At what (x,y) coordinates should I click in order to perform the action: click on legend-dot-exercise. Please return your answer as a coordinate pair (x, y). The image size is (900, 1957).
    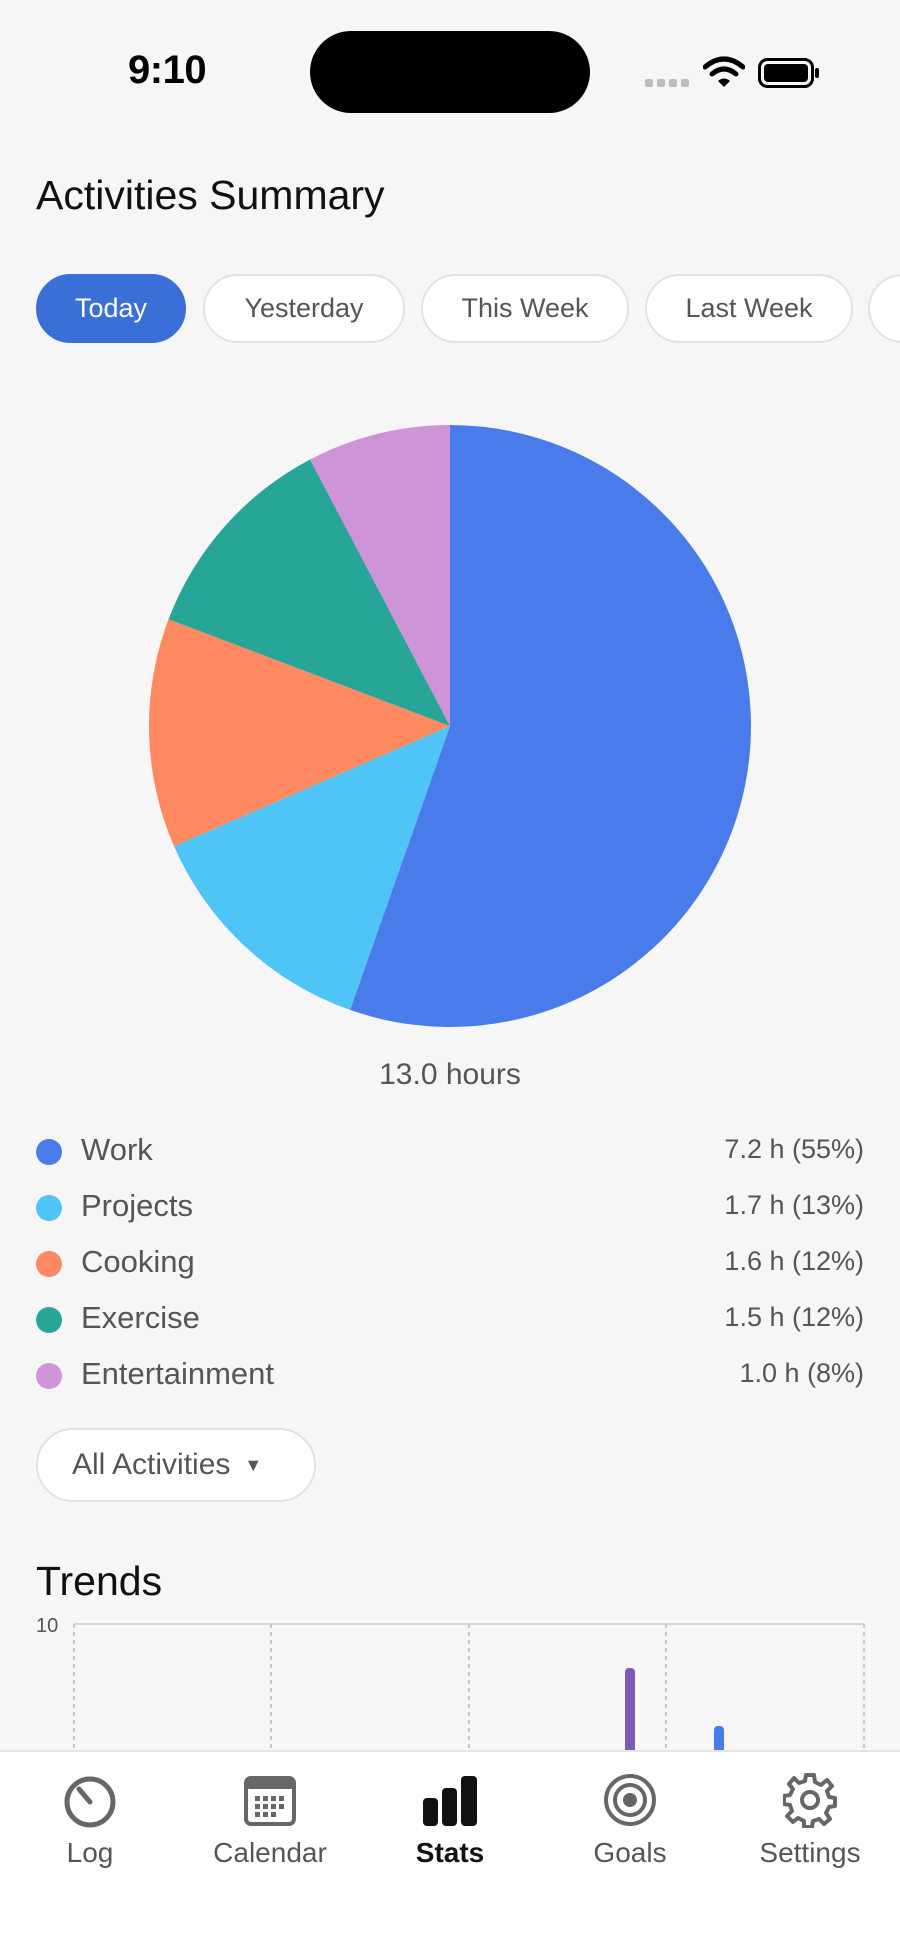
    Looking at the image, I should click on (49, 1320).